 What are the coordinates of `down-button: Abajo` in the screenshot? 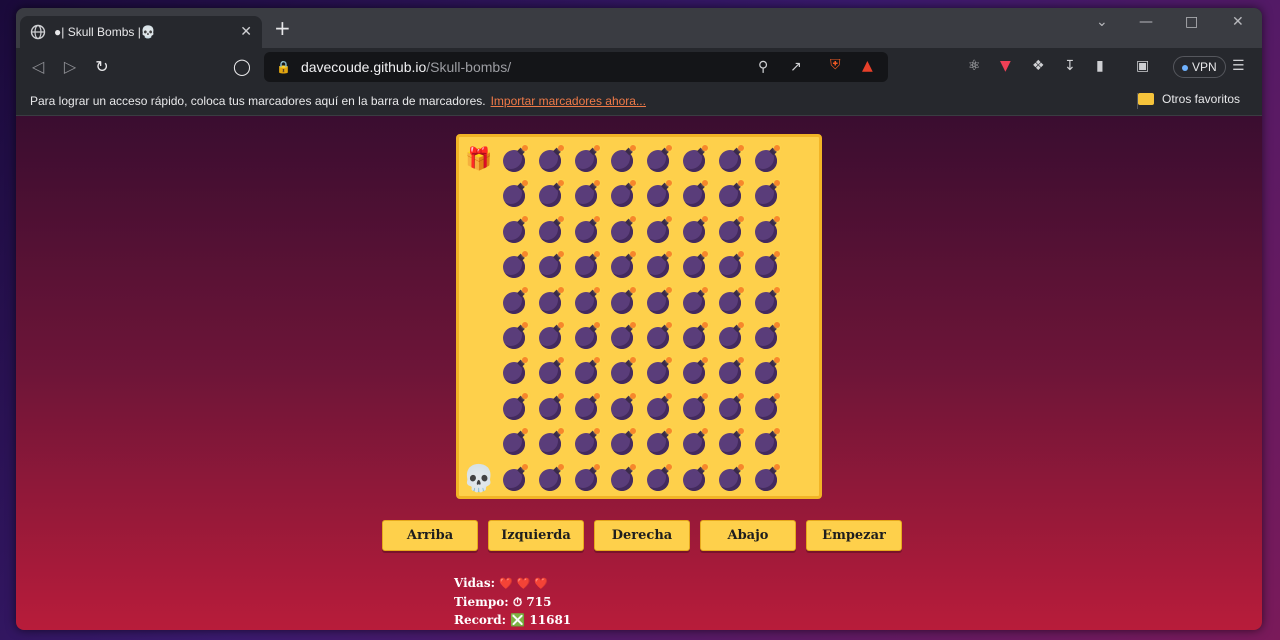 It's located at (748, 535).